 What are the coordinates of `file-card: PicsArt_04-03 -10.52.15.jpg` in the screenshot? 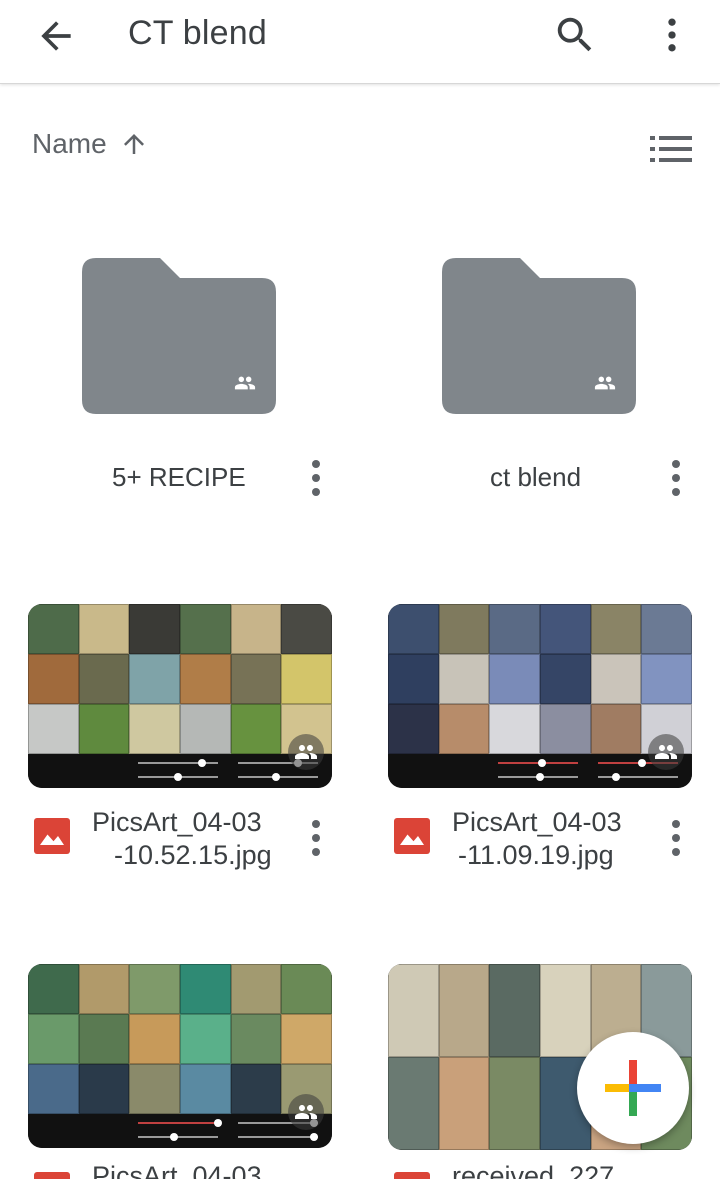 It's located at (180, 745).